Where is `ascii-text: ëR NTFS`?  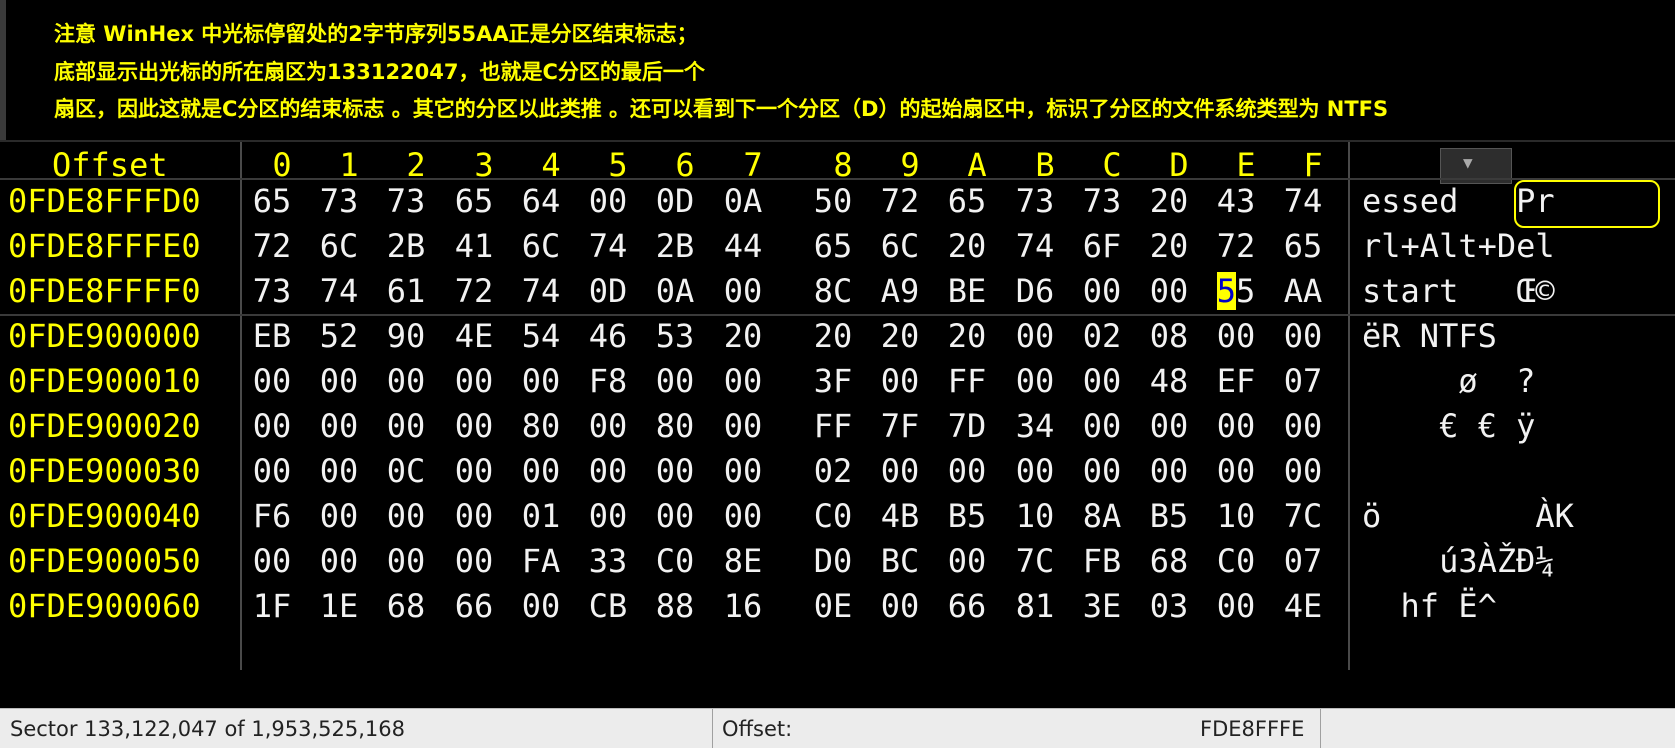 ascii-text: ëR NTFS is located at coordinates (1429, 336).